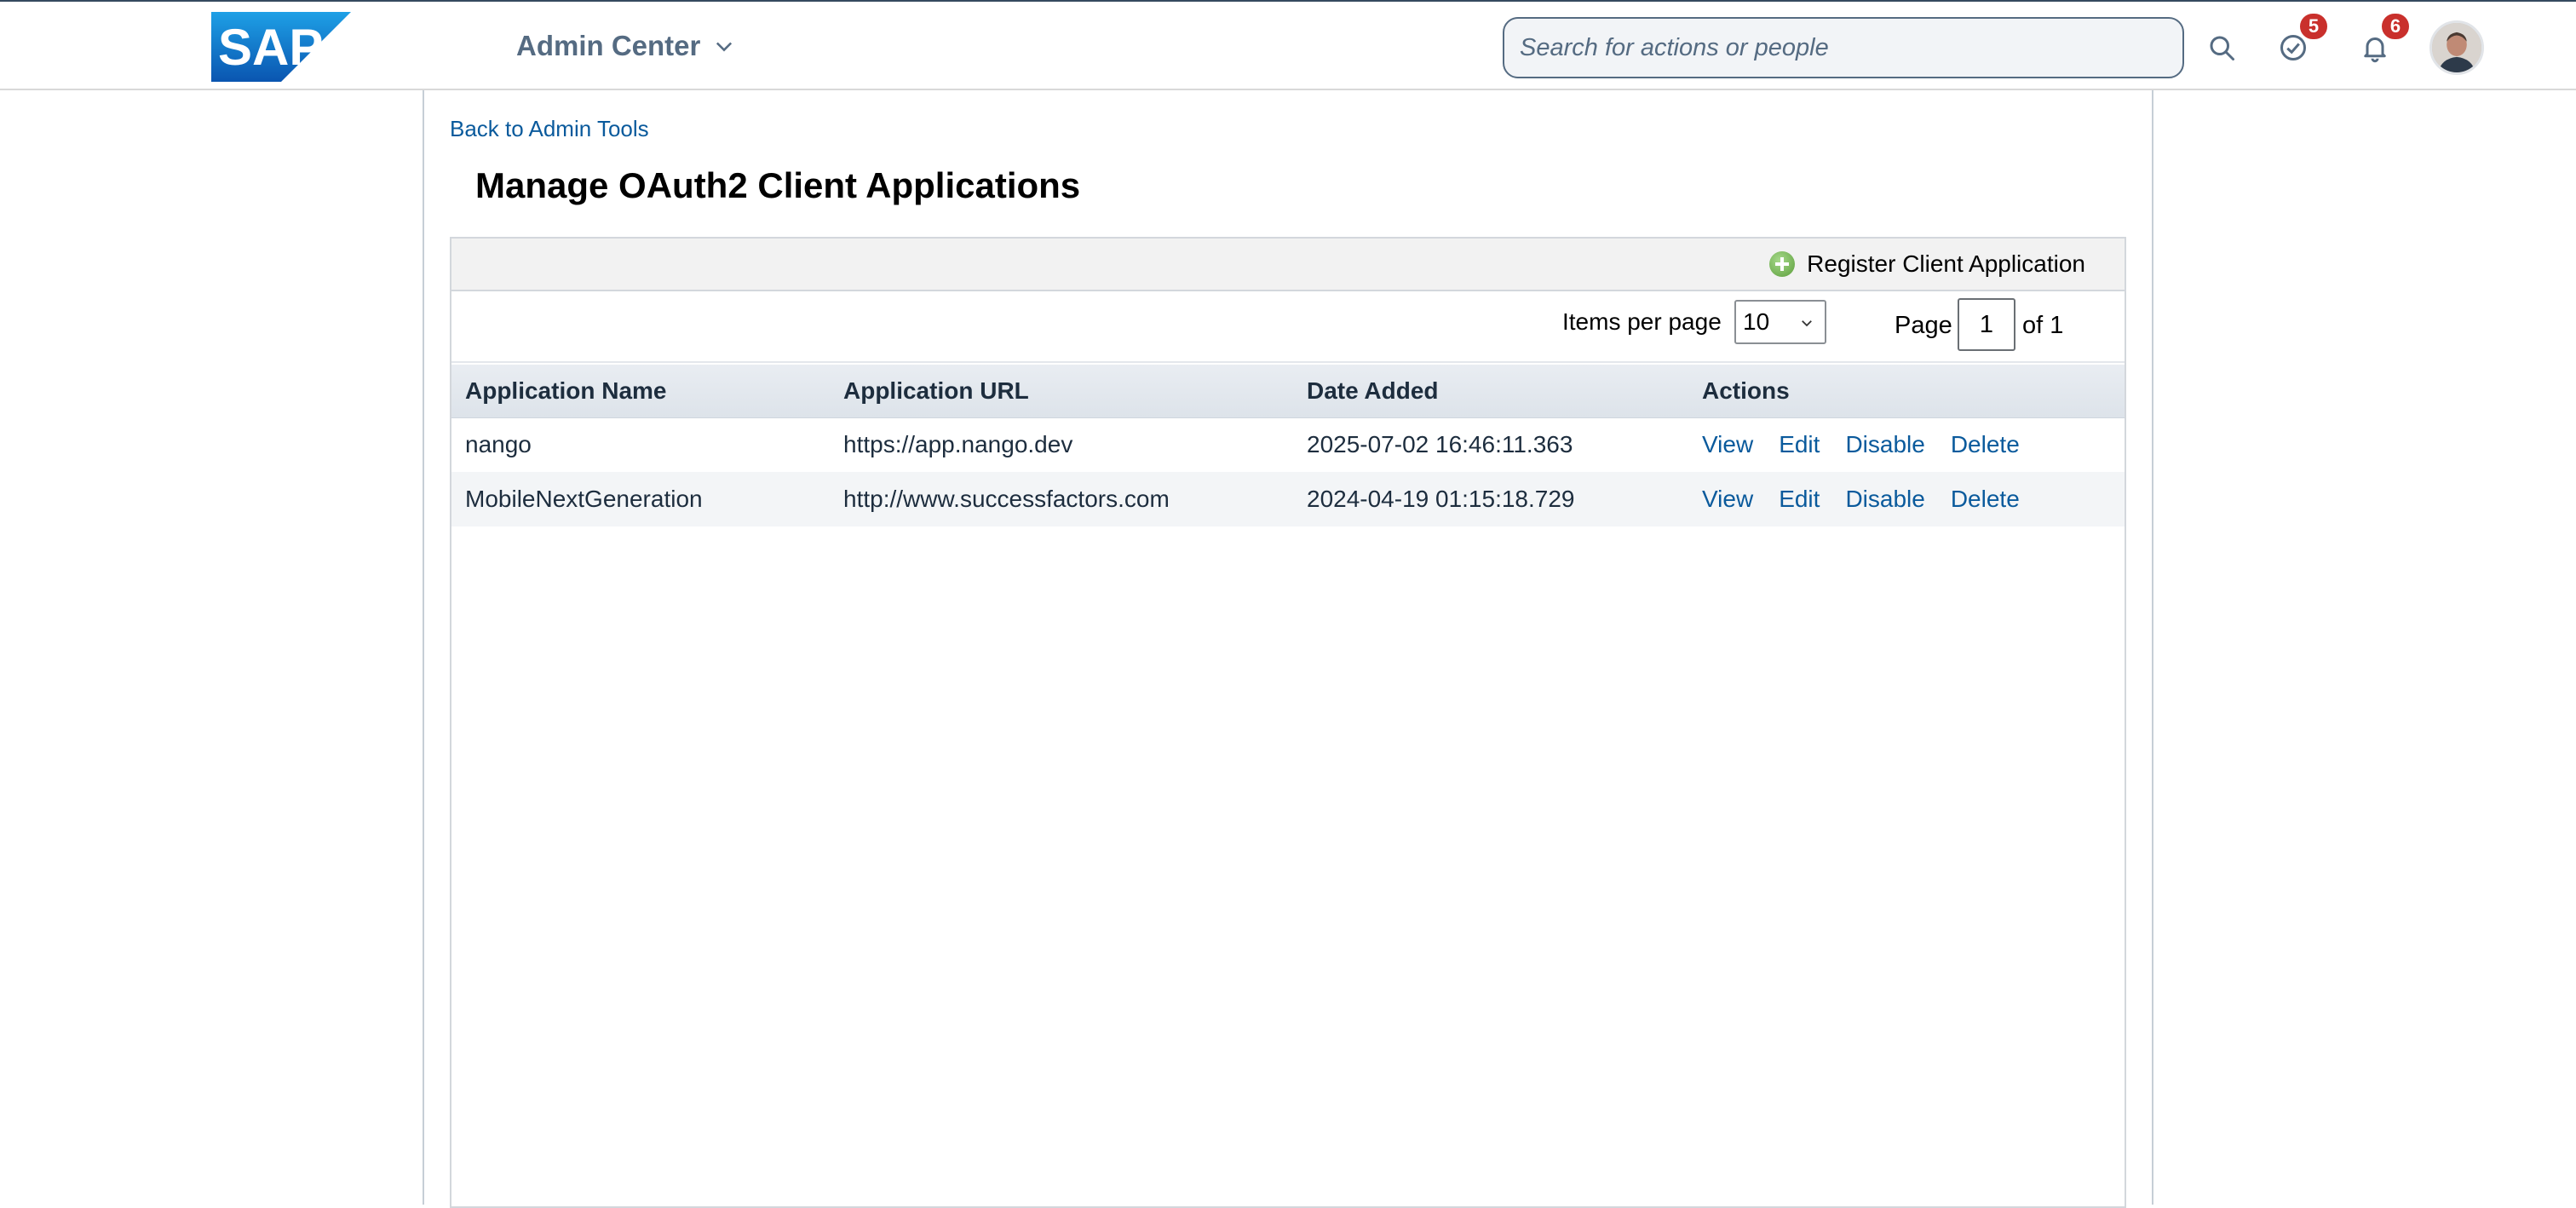  I want to click on shell-header: SAP Admin Center 5 6, so click(1288, 45).